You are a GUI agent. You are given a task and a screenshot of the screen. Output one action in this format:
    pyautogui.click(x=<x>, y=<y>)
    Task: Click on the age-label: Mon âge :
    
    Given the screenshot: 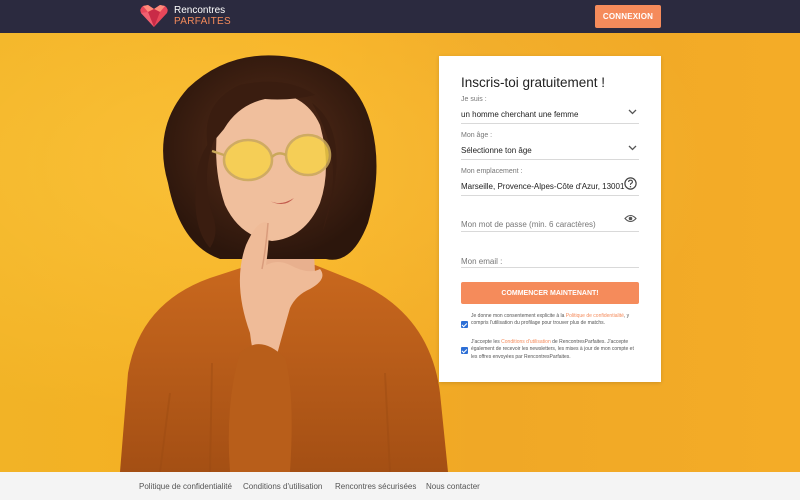 What is the action you would take?
    pyautogui.click(x=477, y=135)
    